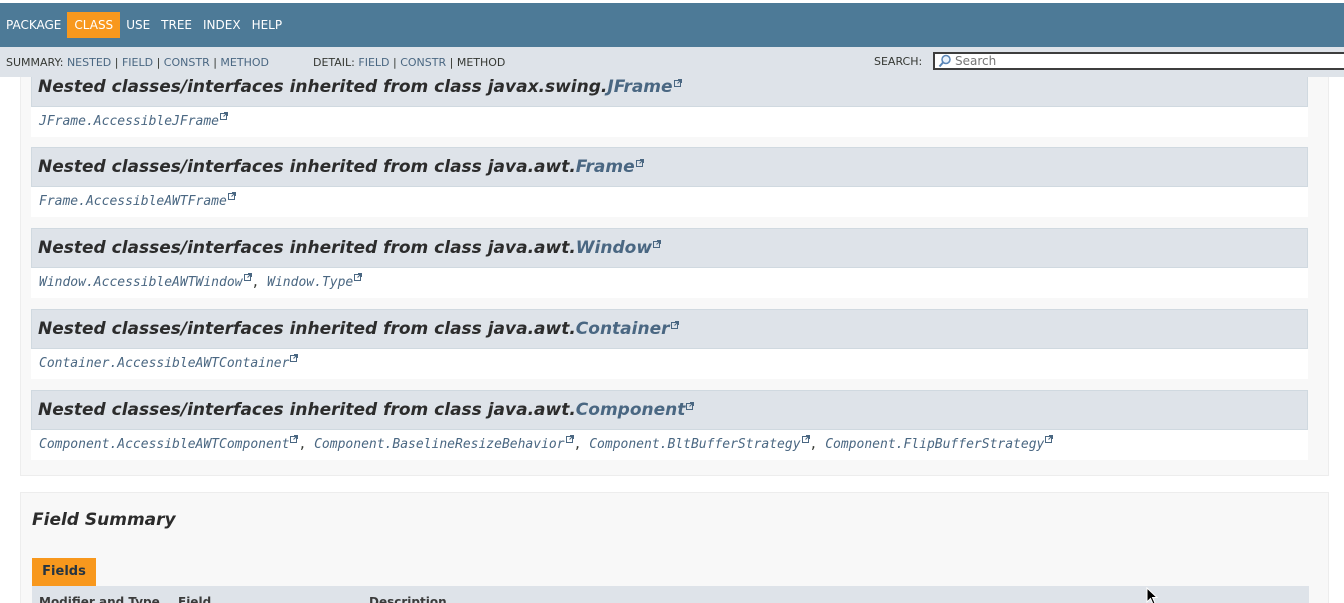  I want to click on column-header-field: Field, so click(195, 599).